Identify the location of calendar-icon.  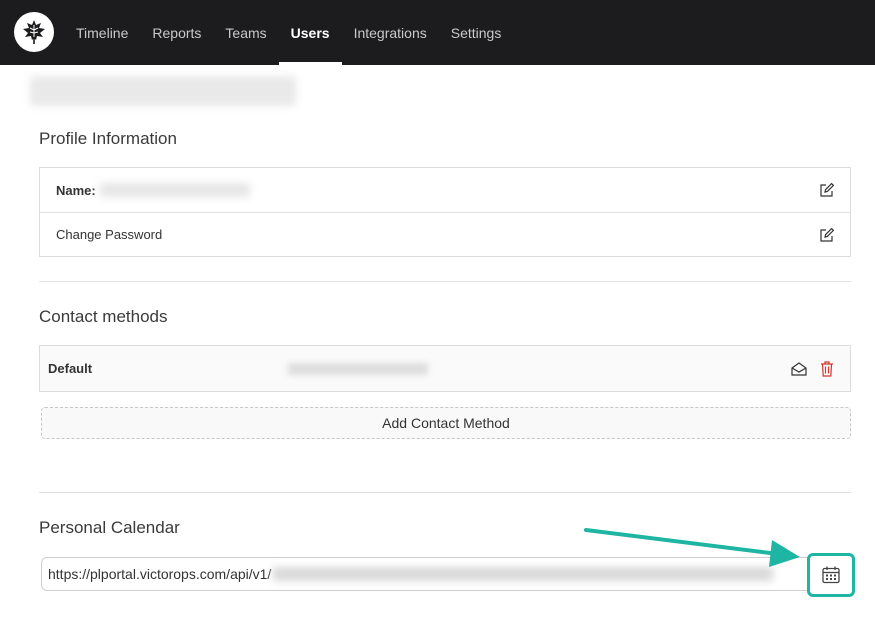
(831, 575).